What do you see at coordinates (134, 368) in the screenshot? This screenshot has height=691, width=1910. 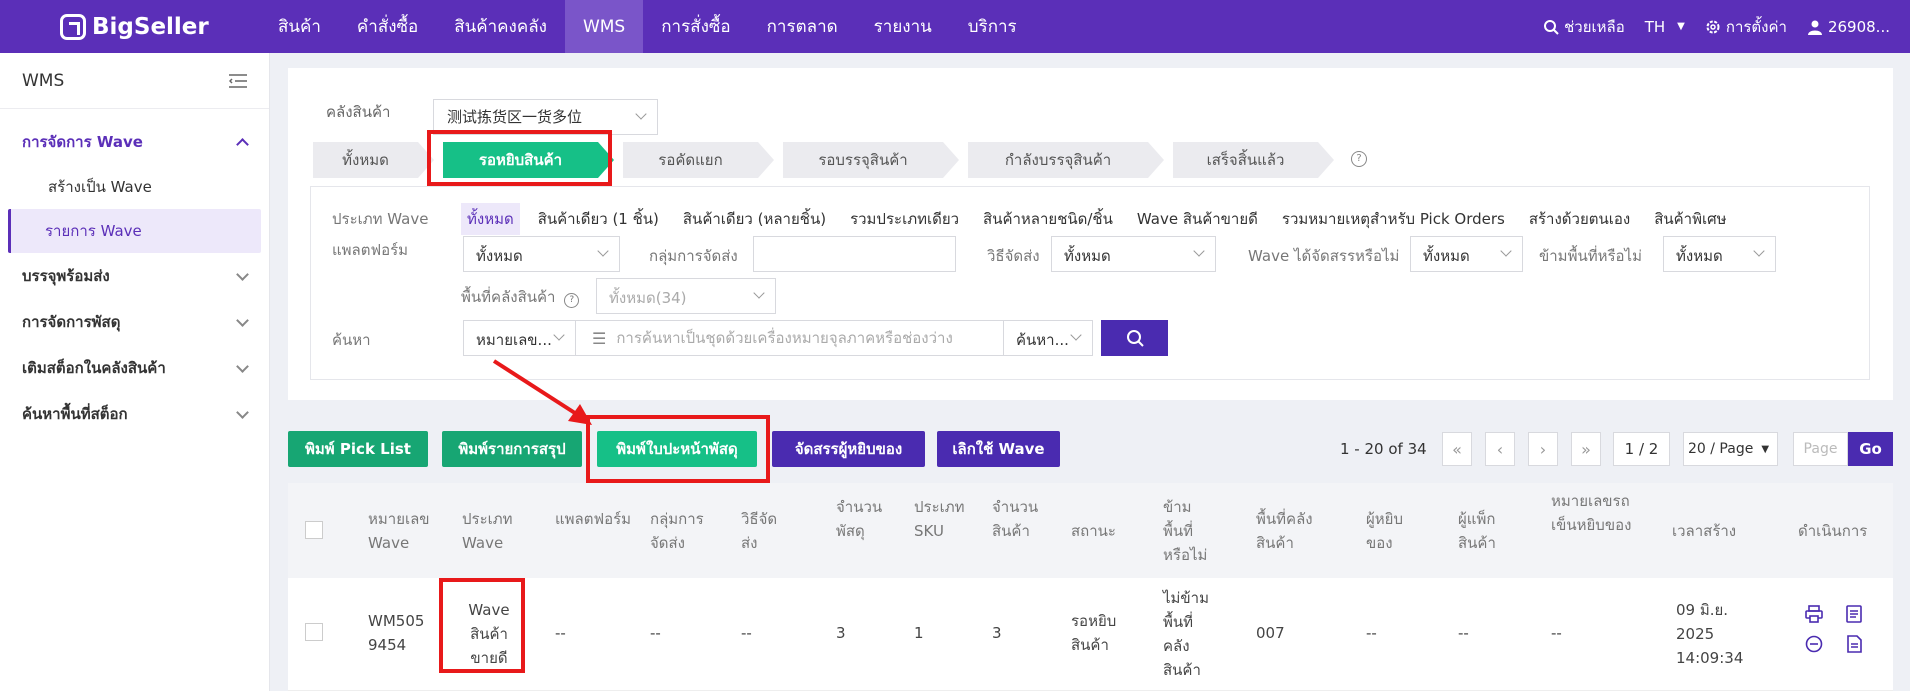 I see `sidebar-group-replenish-stock: เติมสต็อกในคลังสินค้า` at bounding box center [134, 368].